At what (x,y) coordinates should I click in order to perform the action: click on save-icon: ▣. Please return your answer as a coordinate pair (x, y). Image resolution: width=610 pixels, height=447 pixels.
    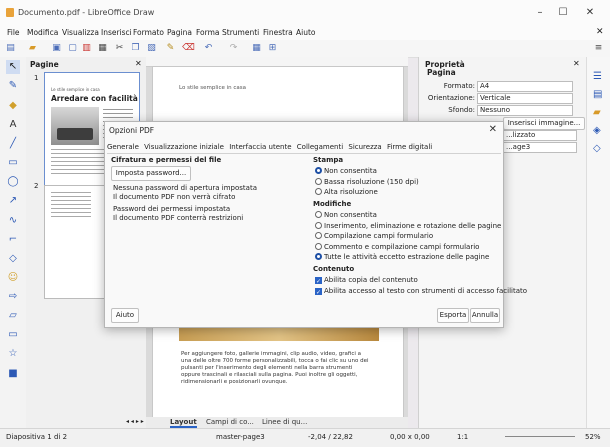
    Looking at the image, I should click on (56, 48).